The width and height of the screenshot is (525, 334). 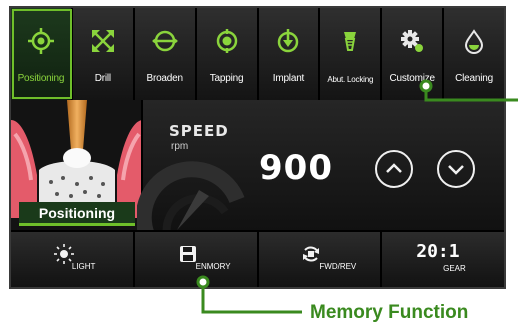 What do you see at coordinates (311, 254) in the screenshot?
I see `rotation-direction-icon` at bounding box center [311, 254].